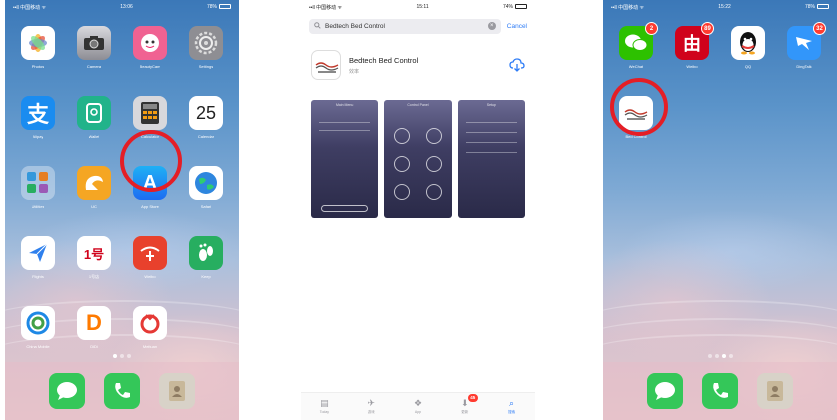  I want to click on app-flights: Flights, so click(38, 263).